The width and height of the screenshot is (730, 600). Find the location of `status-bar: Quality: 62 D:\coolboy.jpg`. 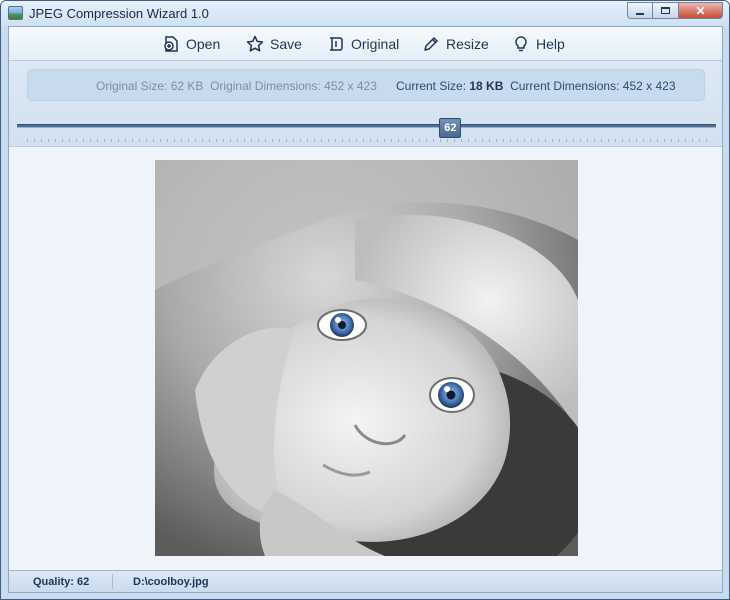

status-bar: Quality: 62 D:\coolboy.jpg is located at coordinates (365, 581).